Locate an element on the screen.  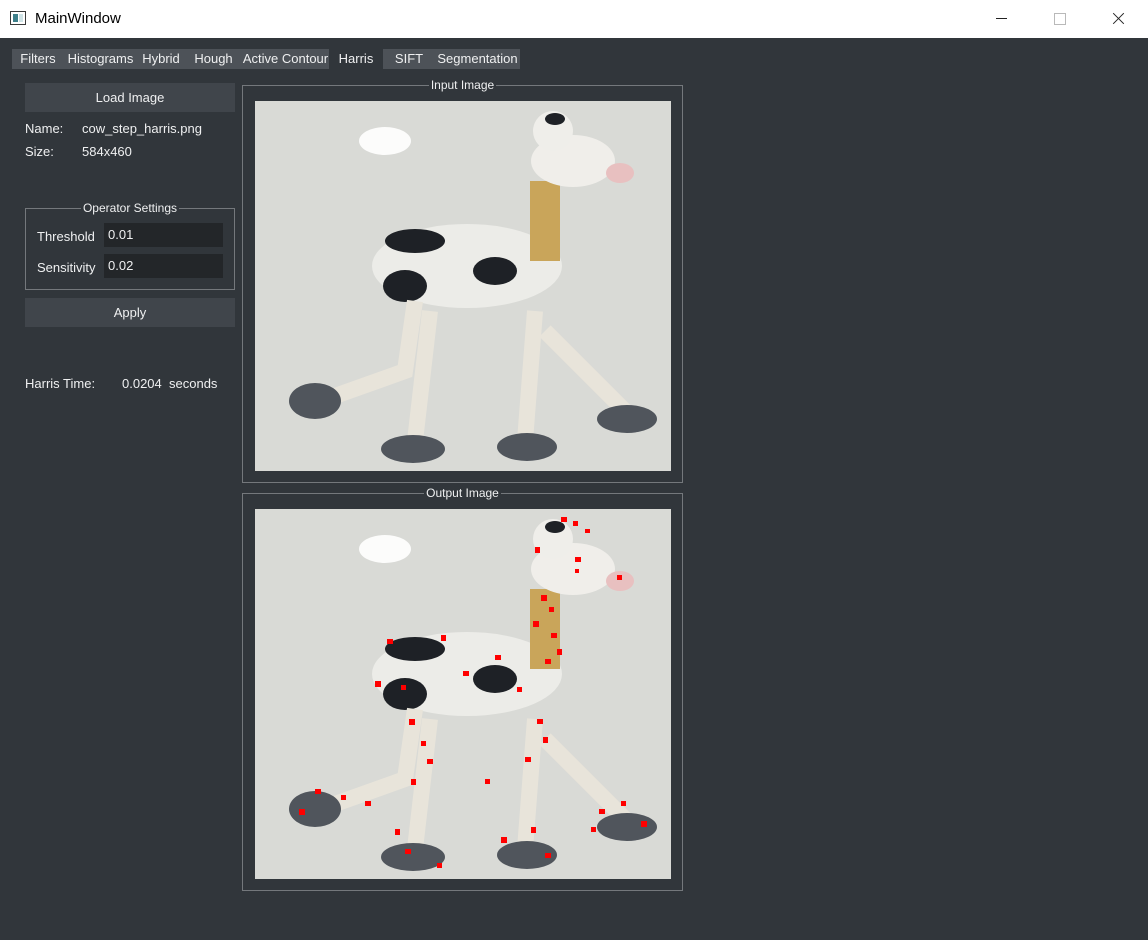
app-window-icon is located at coordinates (18, 18).